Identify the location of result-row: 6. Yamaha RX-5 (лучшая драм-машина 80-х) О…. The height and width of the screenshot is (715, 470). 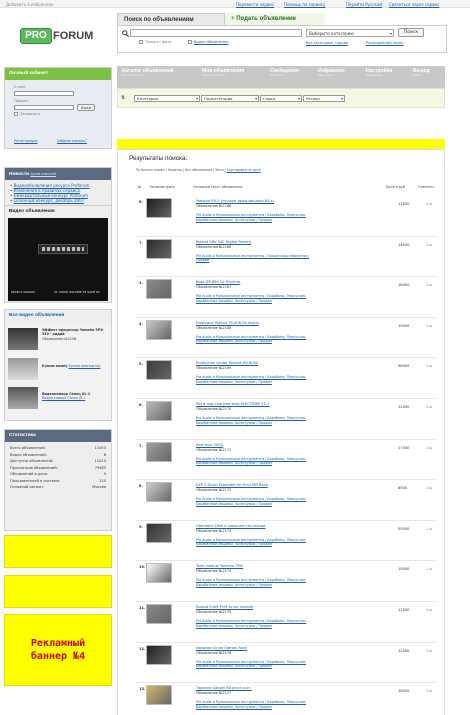
(286, 218).